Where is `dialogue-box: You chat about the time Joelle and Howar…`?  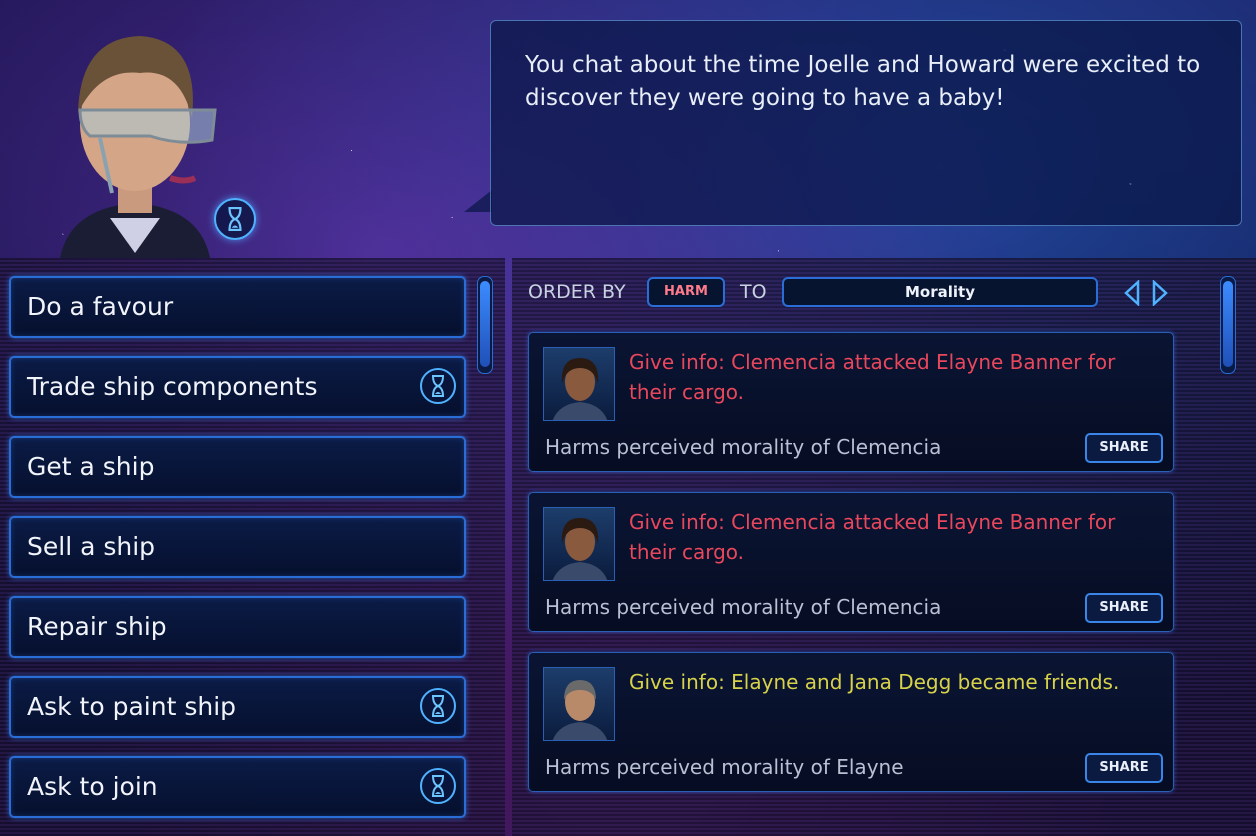 dialogue-box: You chat about the time Joelle and Howar… is located at coordinates (866, 123).